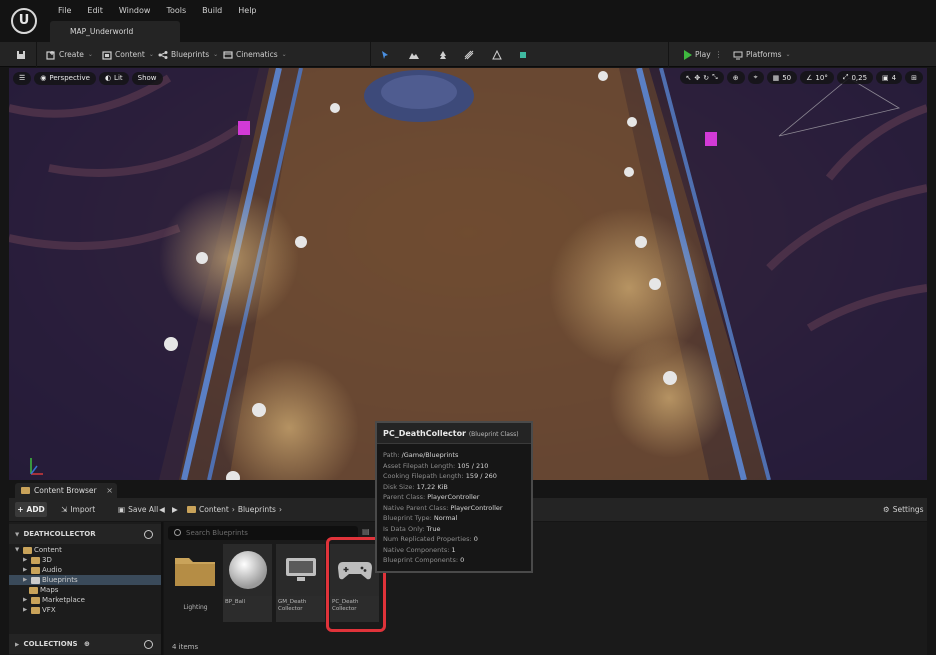  I want to click on fracture-icon, so click(497, 54).